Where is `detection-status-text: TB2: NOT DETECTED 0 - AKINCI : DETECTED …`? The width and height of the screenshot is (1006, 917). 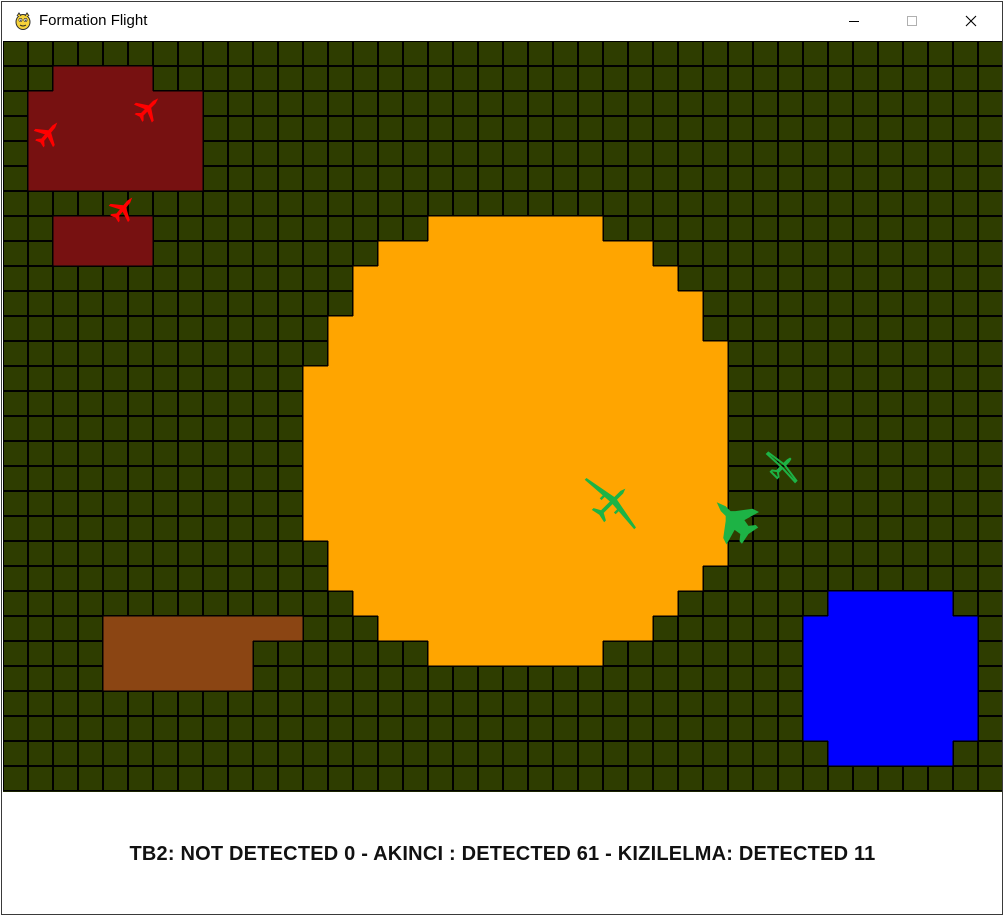
detection-status-text: TB2: NOT DETECTED 0 - AKINCI : DETECTED … is located at coordinates (502, 854).